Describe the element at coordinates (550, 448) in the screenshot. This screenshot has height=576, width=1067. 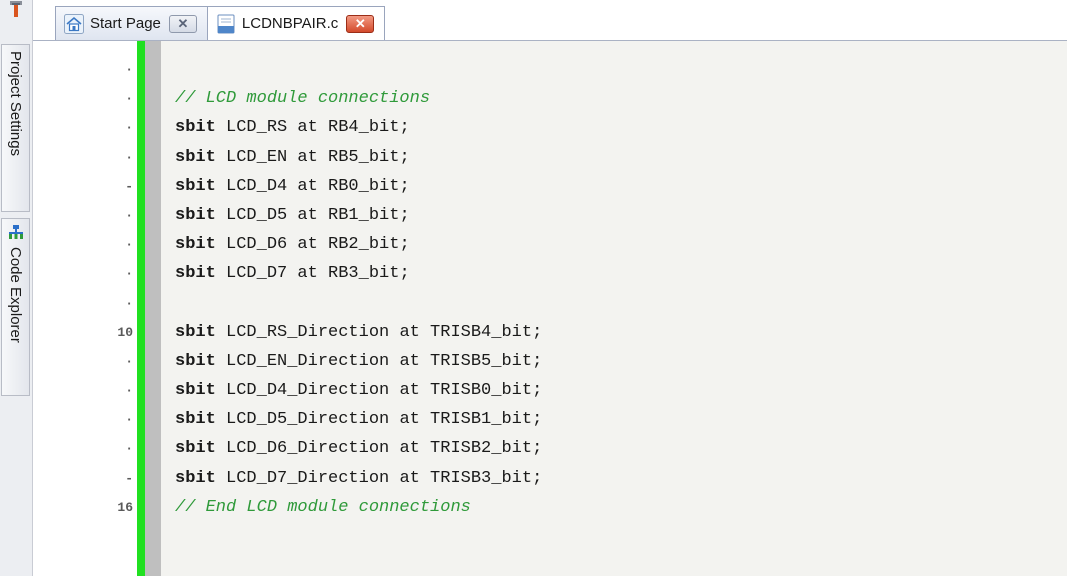
I see `code-line: · sbit LCD_D6_Direction at TRISB2_bit;` at that location.